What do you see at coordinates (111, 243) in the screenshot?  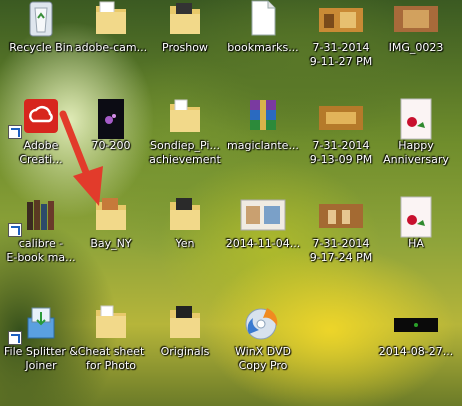 I see `desktop-icon-label: Bay_NY` at bounding box center [111, 243].